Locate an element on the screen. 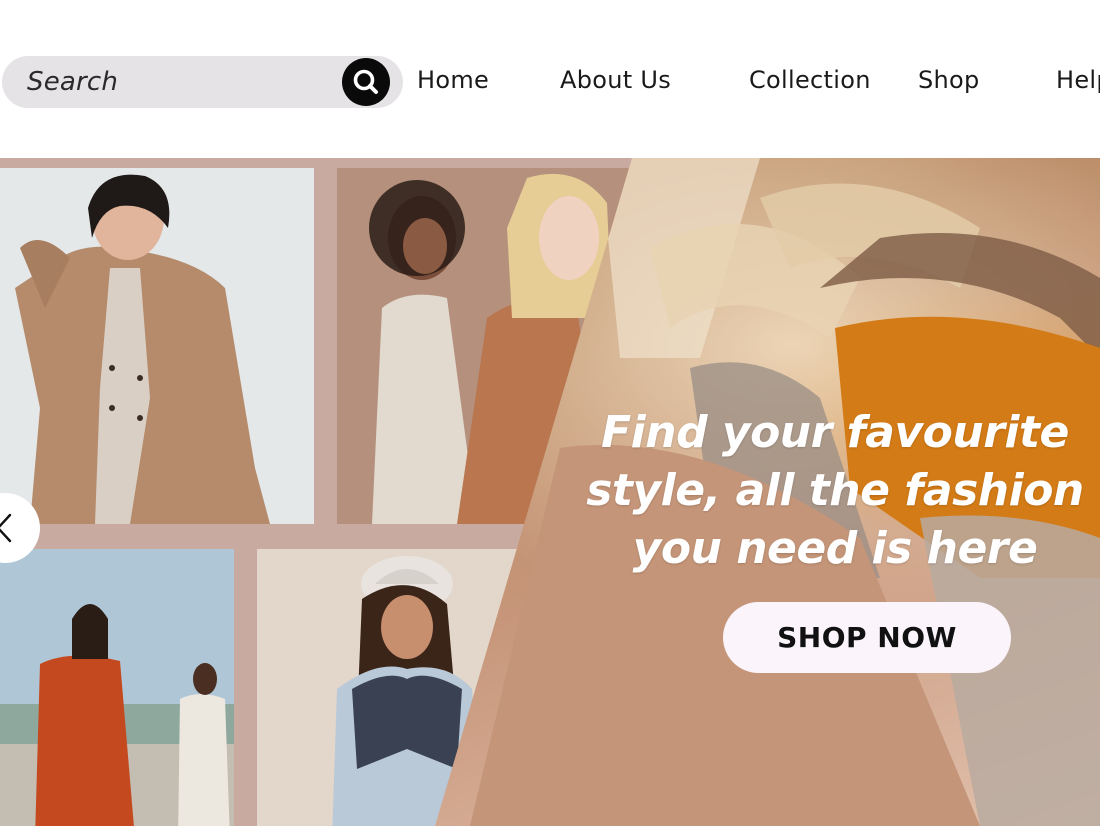 The width and height of the screenshot is (1100, 826). search-input: Search is located at coordinates (72, 82).